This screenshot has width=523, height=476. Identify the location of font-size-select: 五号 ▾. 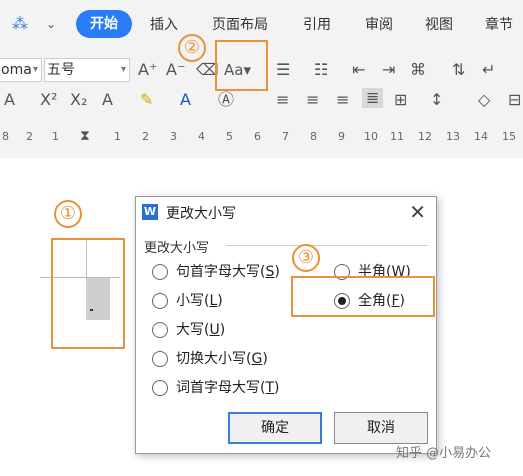
(87, 70).